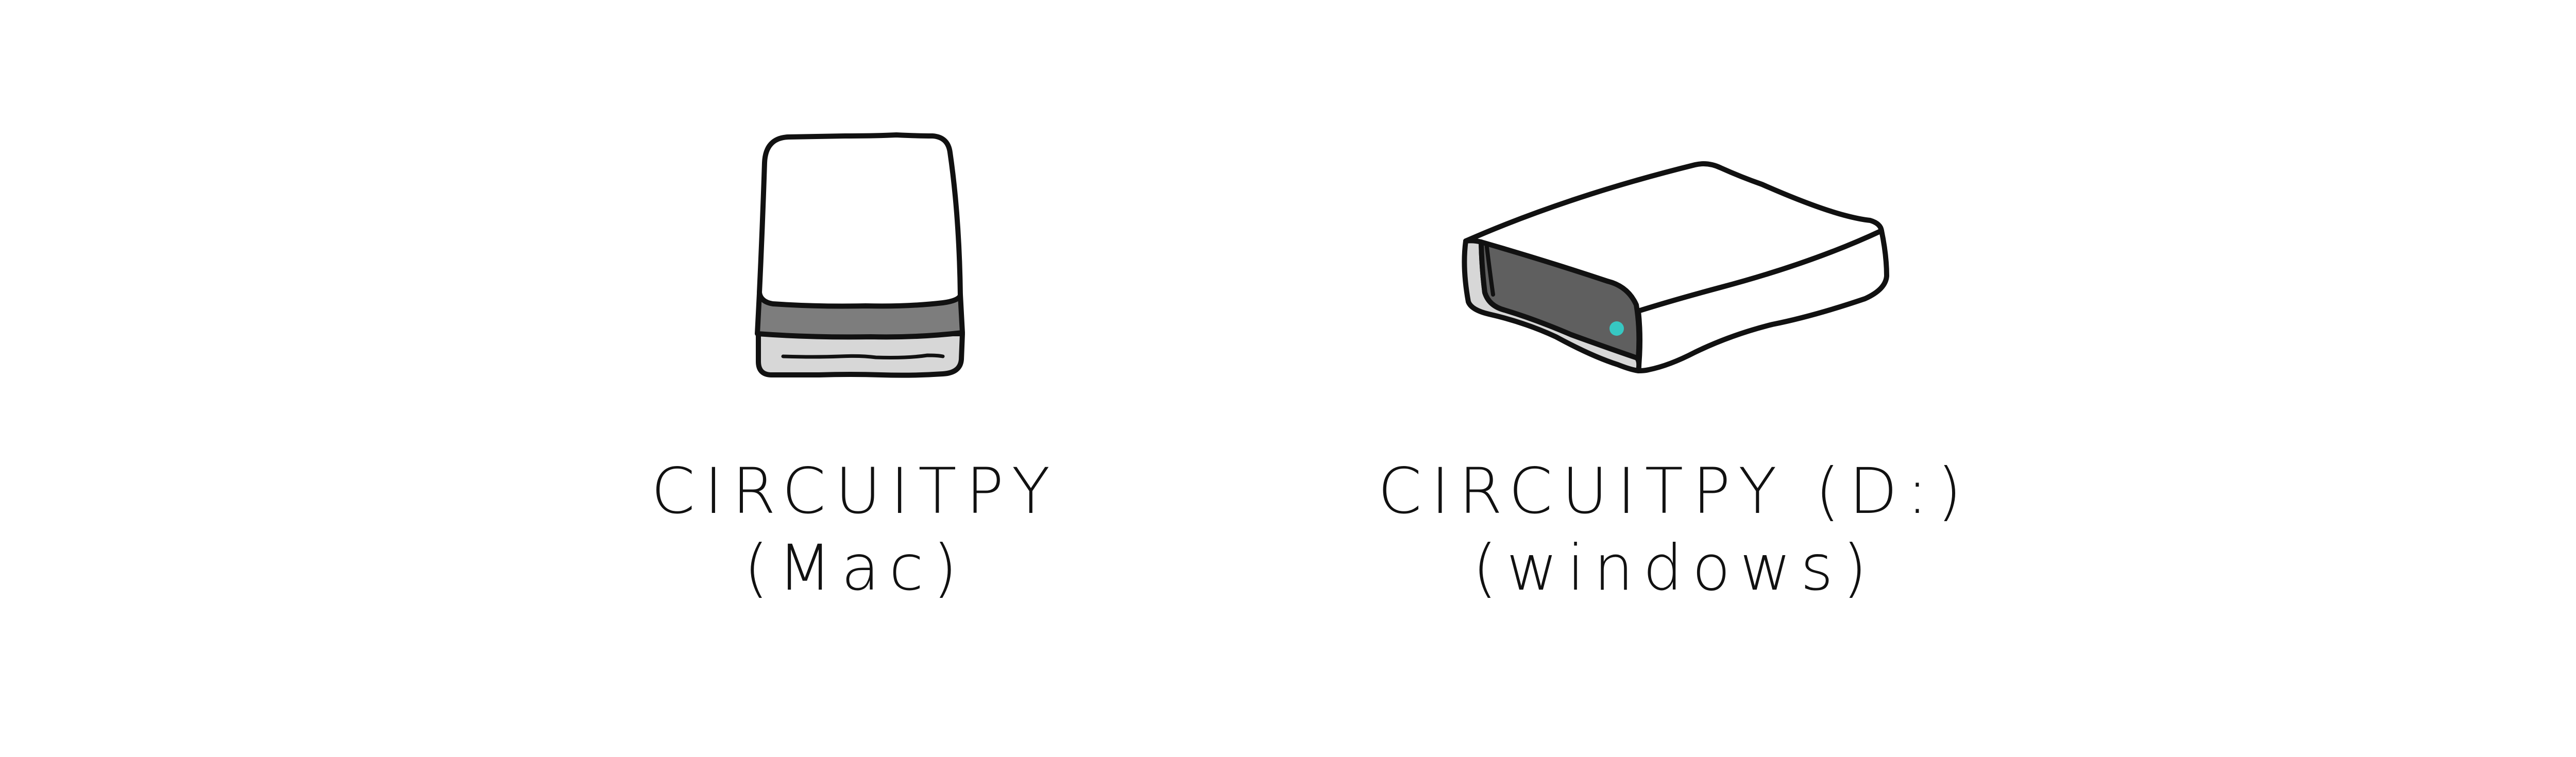 This screenshot has height=757, width=2576. What do you see at coordinates (856, 491) in the screenshot?
I see `mac-drive-name: CIRCUITPY` at bounding box center [856, 491].